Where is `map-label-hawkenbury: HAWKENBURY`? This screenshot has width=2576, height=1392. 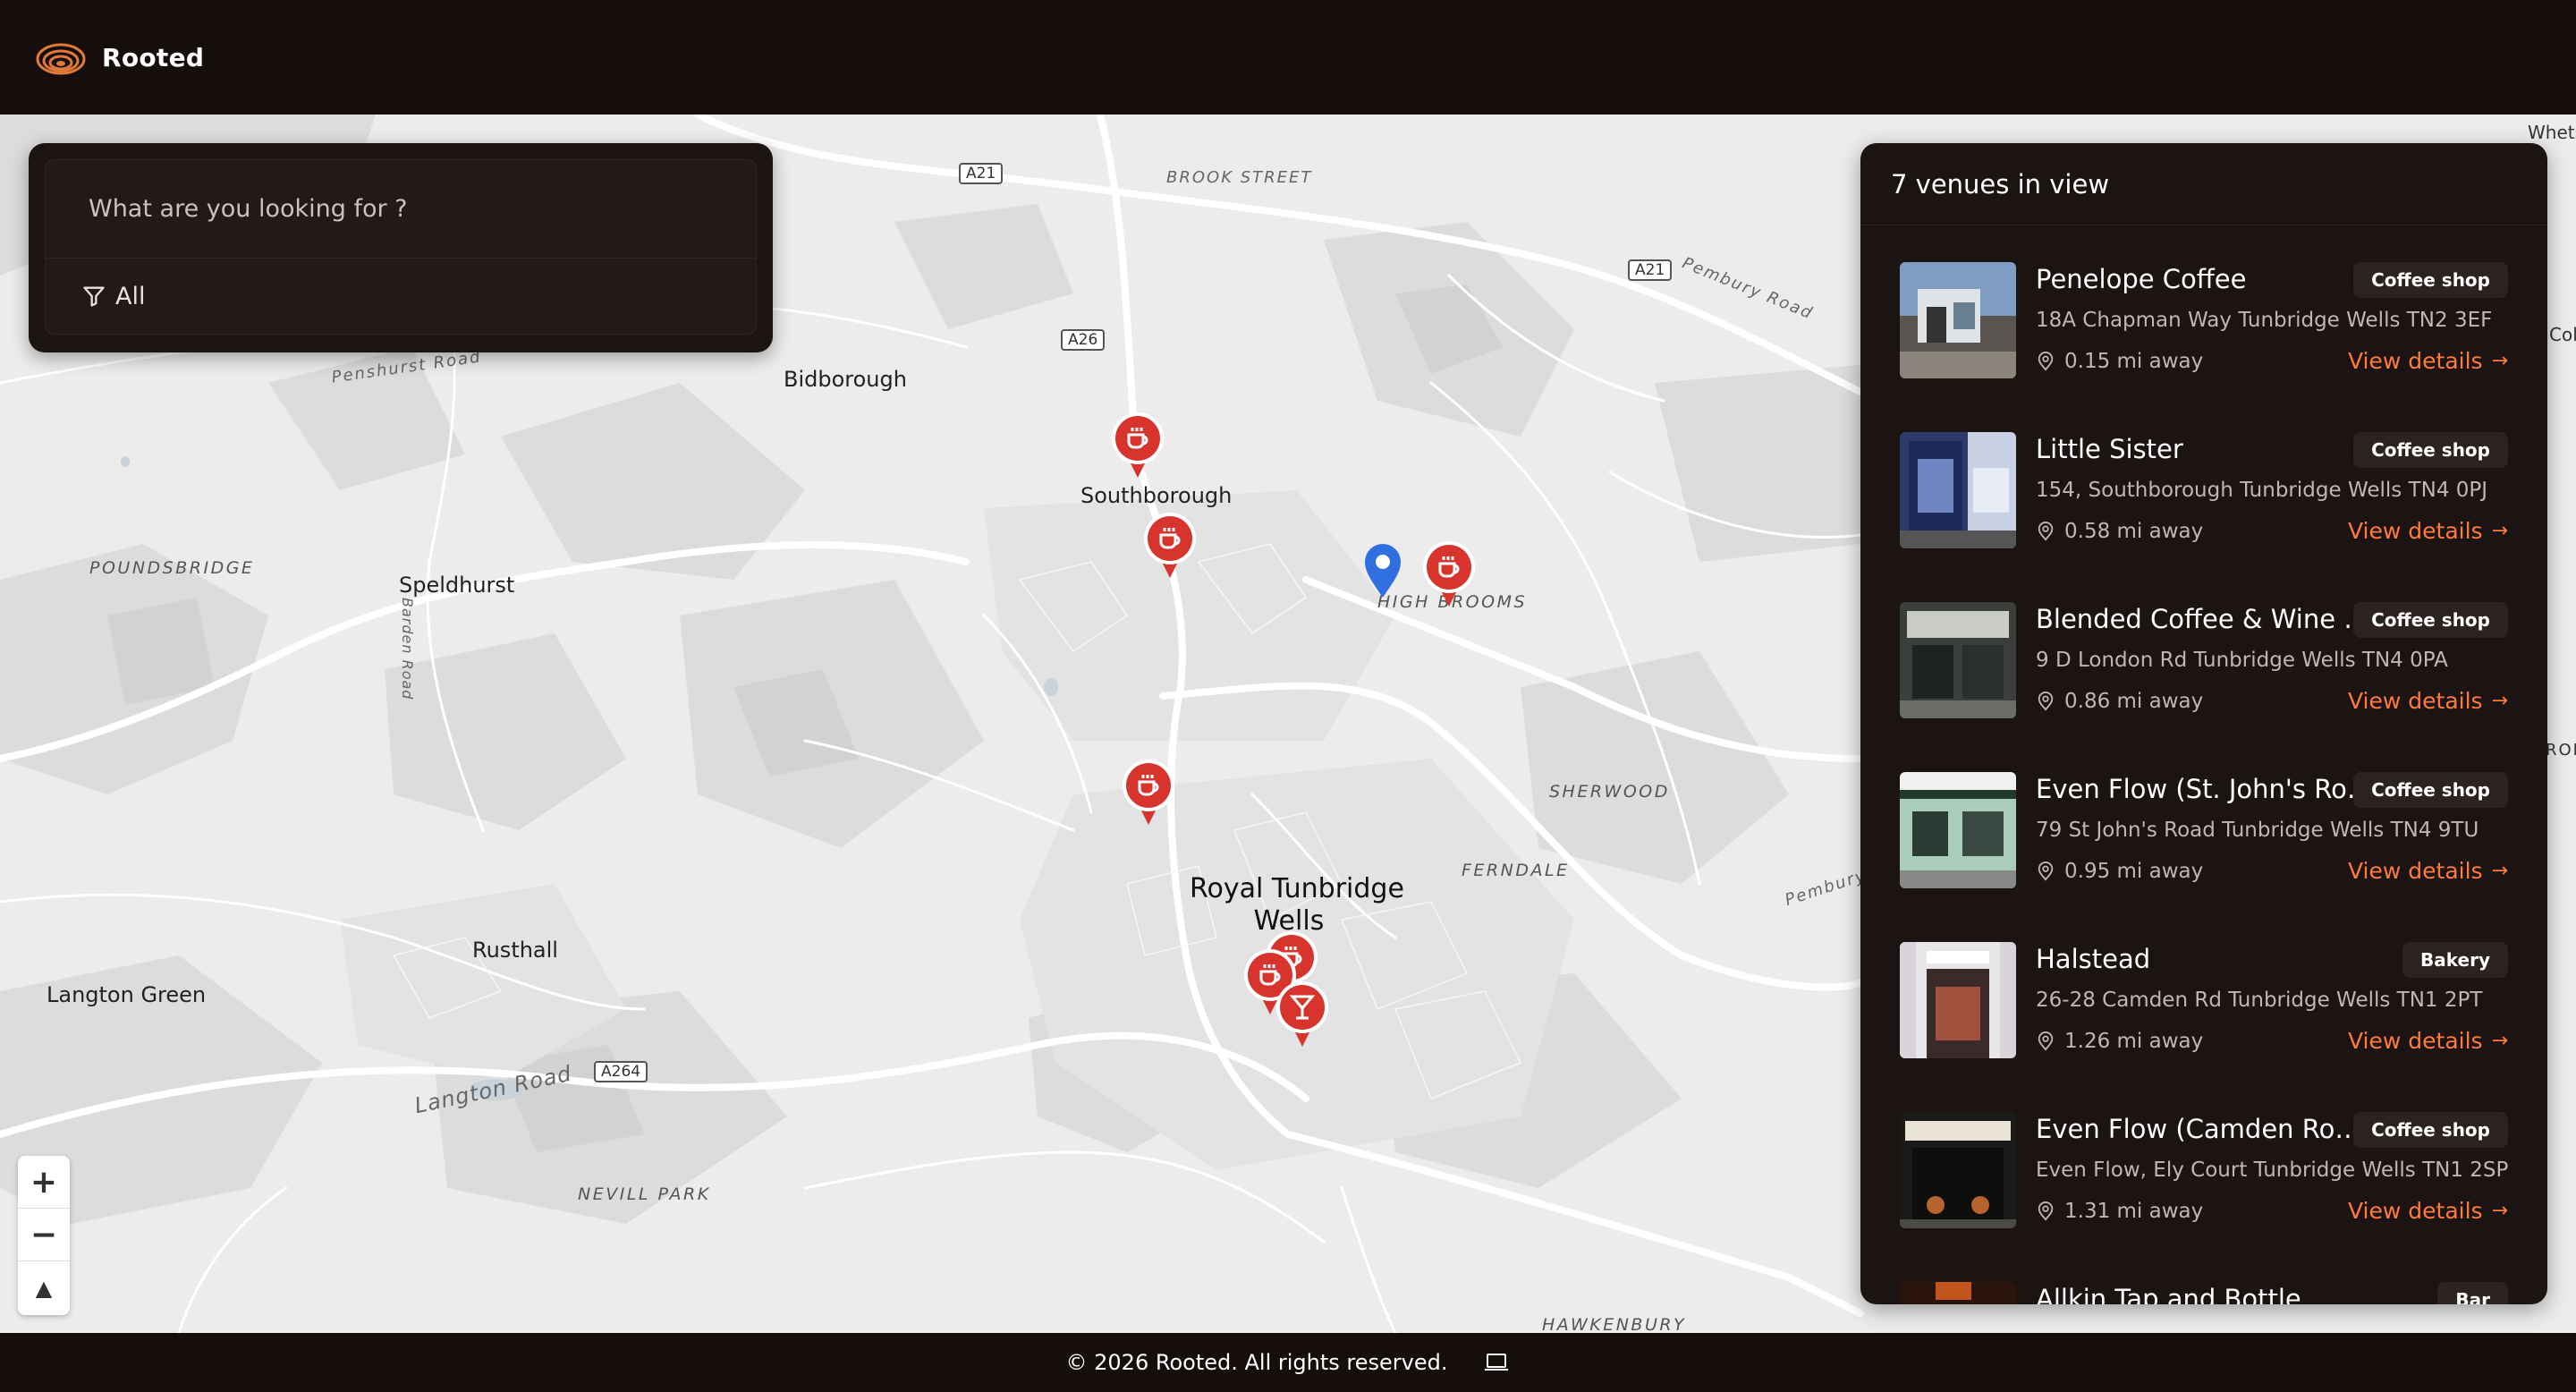
map-label-hawkenbury: HAWKENBURY is located at coordinates (1614, 1324).